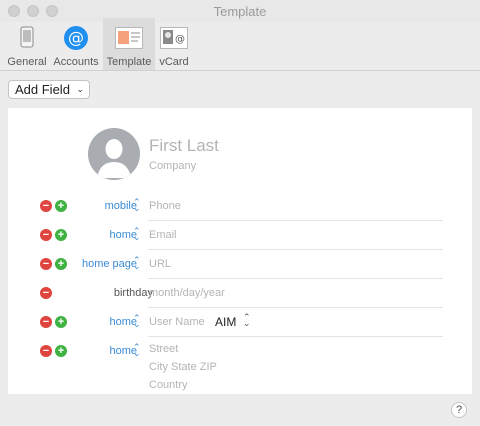 The image size is (480, 426). What do you see at coordinates (109, 264) in the screenshot?
I see `url-label-popup: home page` at bounding box center [109, 264].